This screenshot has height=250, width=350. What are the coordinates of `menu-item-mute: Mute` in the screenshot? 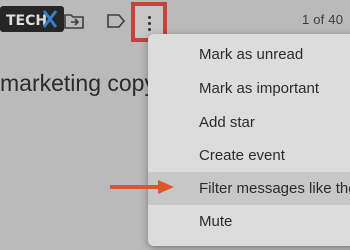 It's located at (249, 221).